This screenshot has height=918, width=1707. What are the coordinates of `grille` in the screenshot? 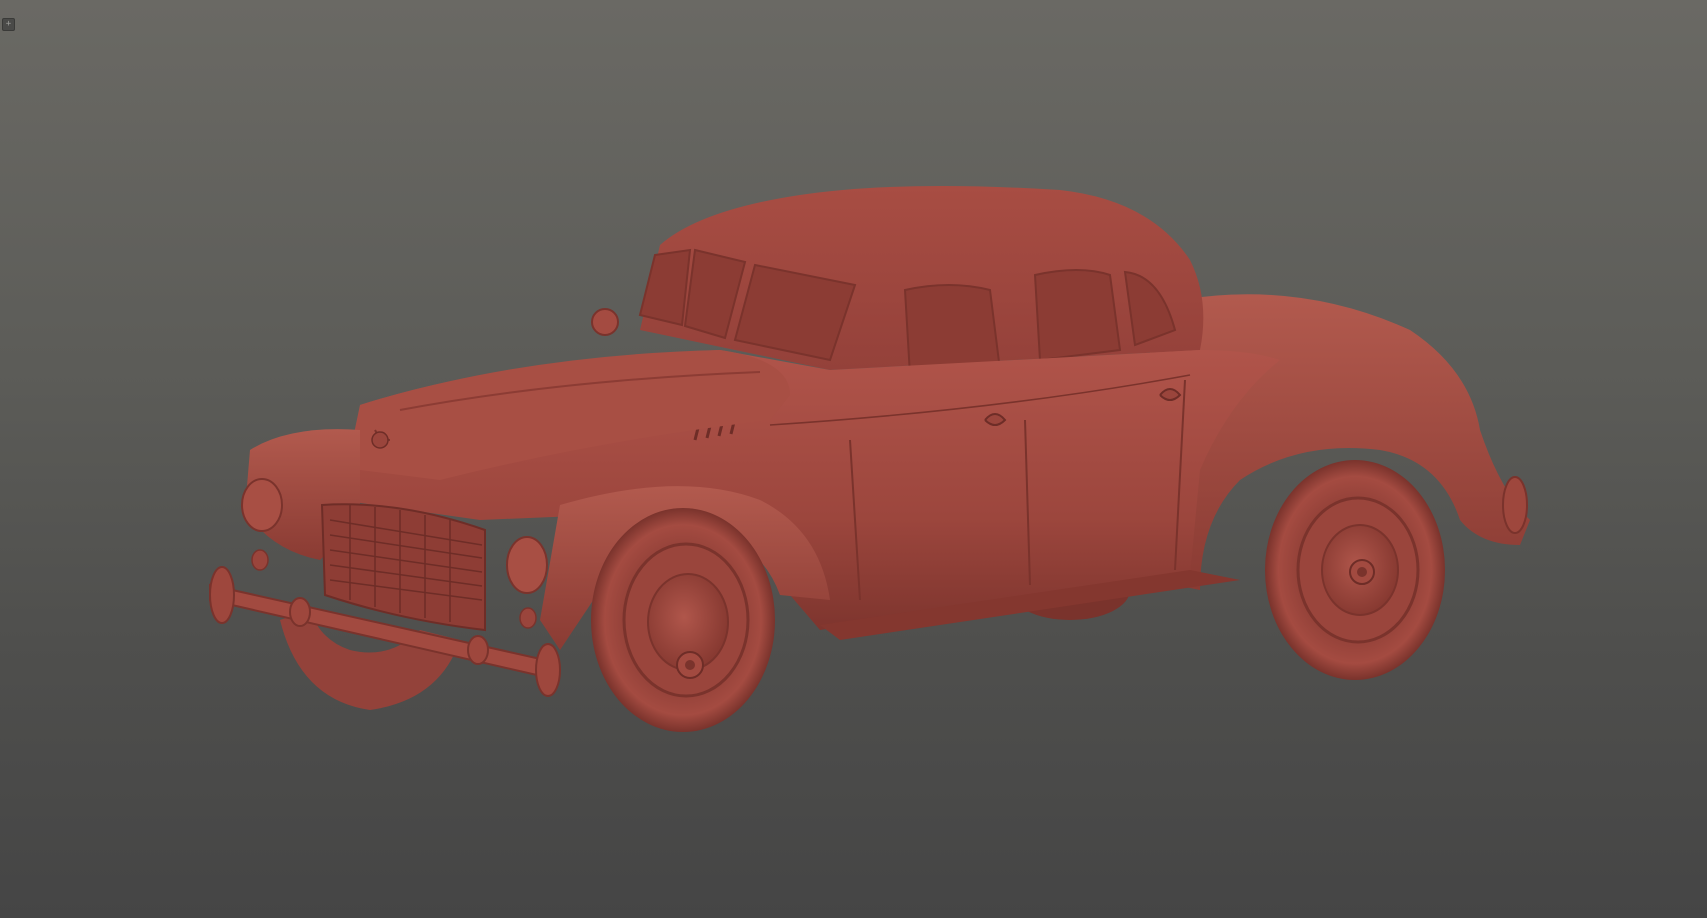 It's located at (403, 567).